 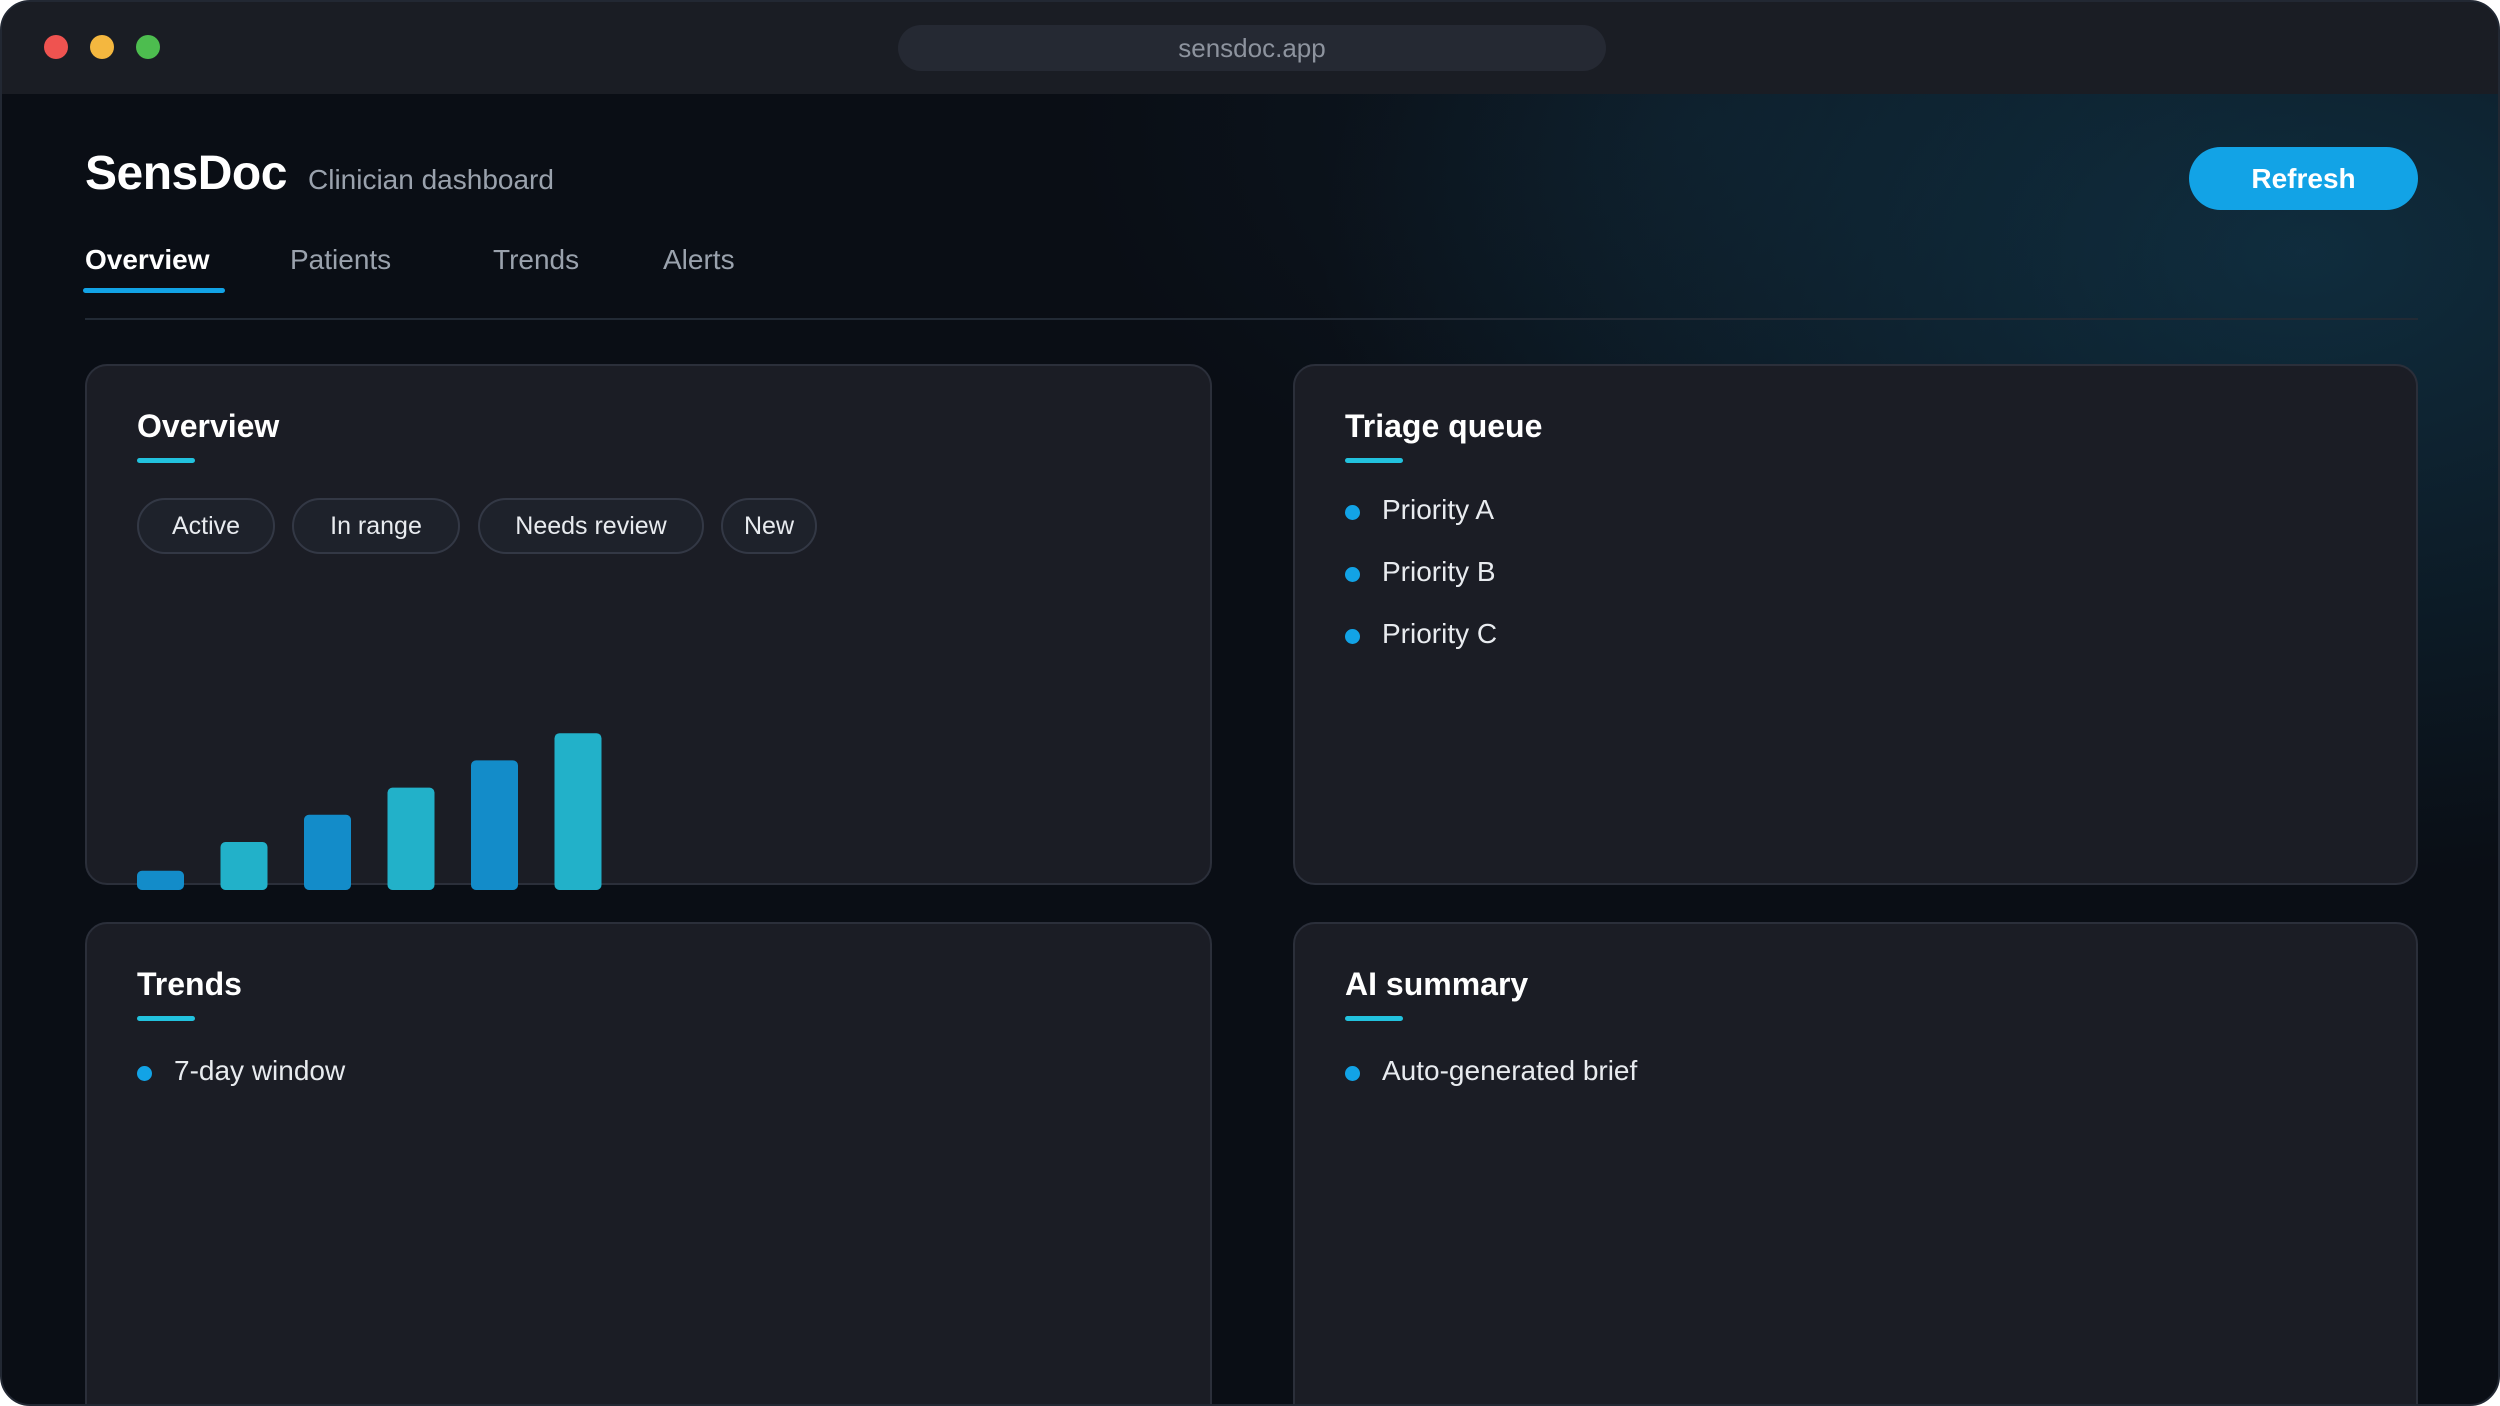 What do you see at coordinates (1438, 509) in the screenshot?
I see `triage-item-label: Priority A` at bounding box center [1438, 509].